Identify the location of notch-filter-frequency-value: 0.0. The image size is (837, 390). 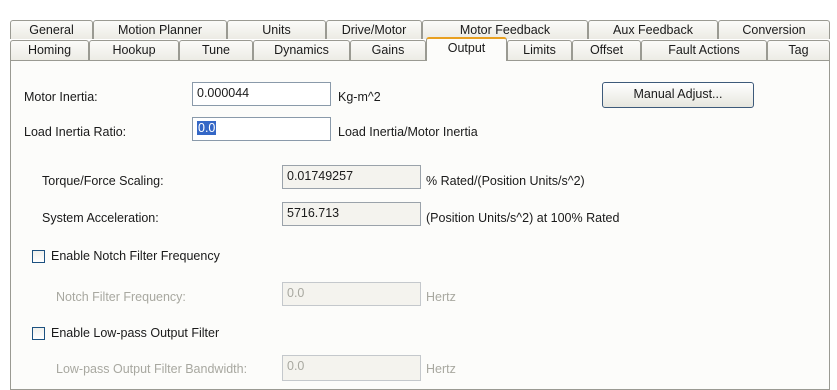
(296, 293).